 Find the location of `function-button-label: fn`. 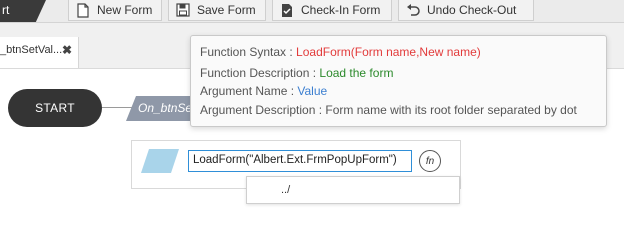

function-button-label: fn is located at coordinates (430, 161).